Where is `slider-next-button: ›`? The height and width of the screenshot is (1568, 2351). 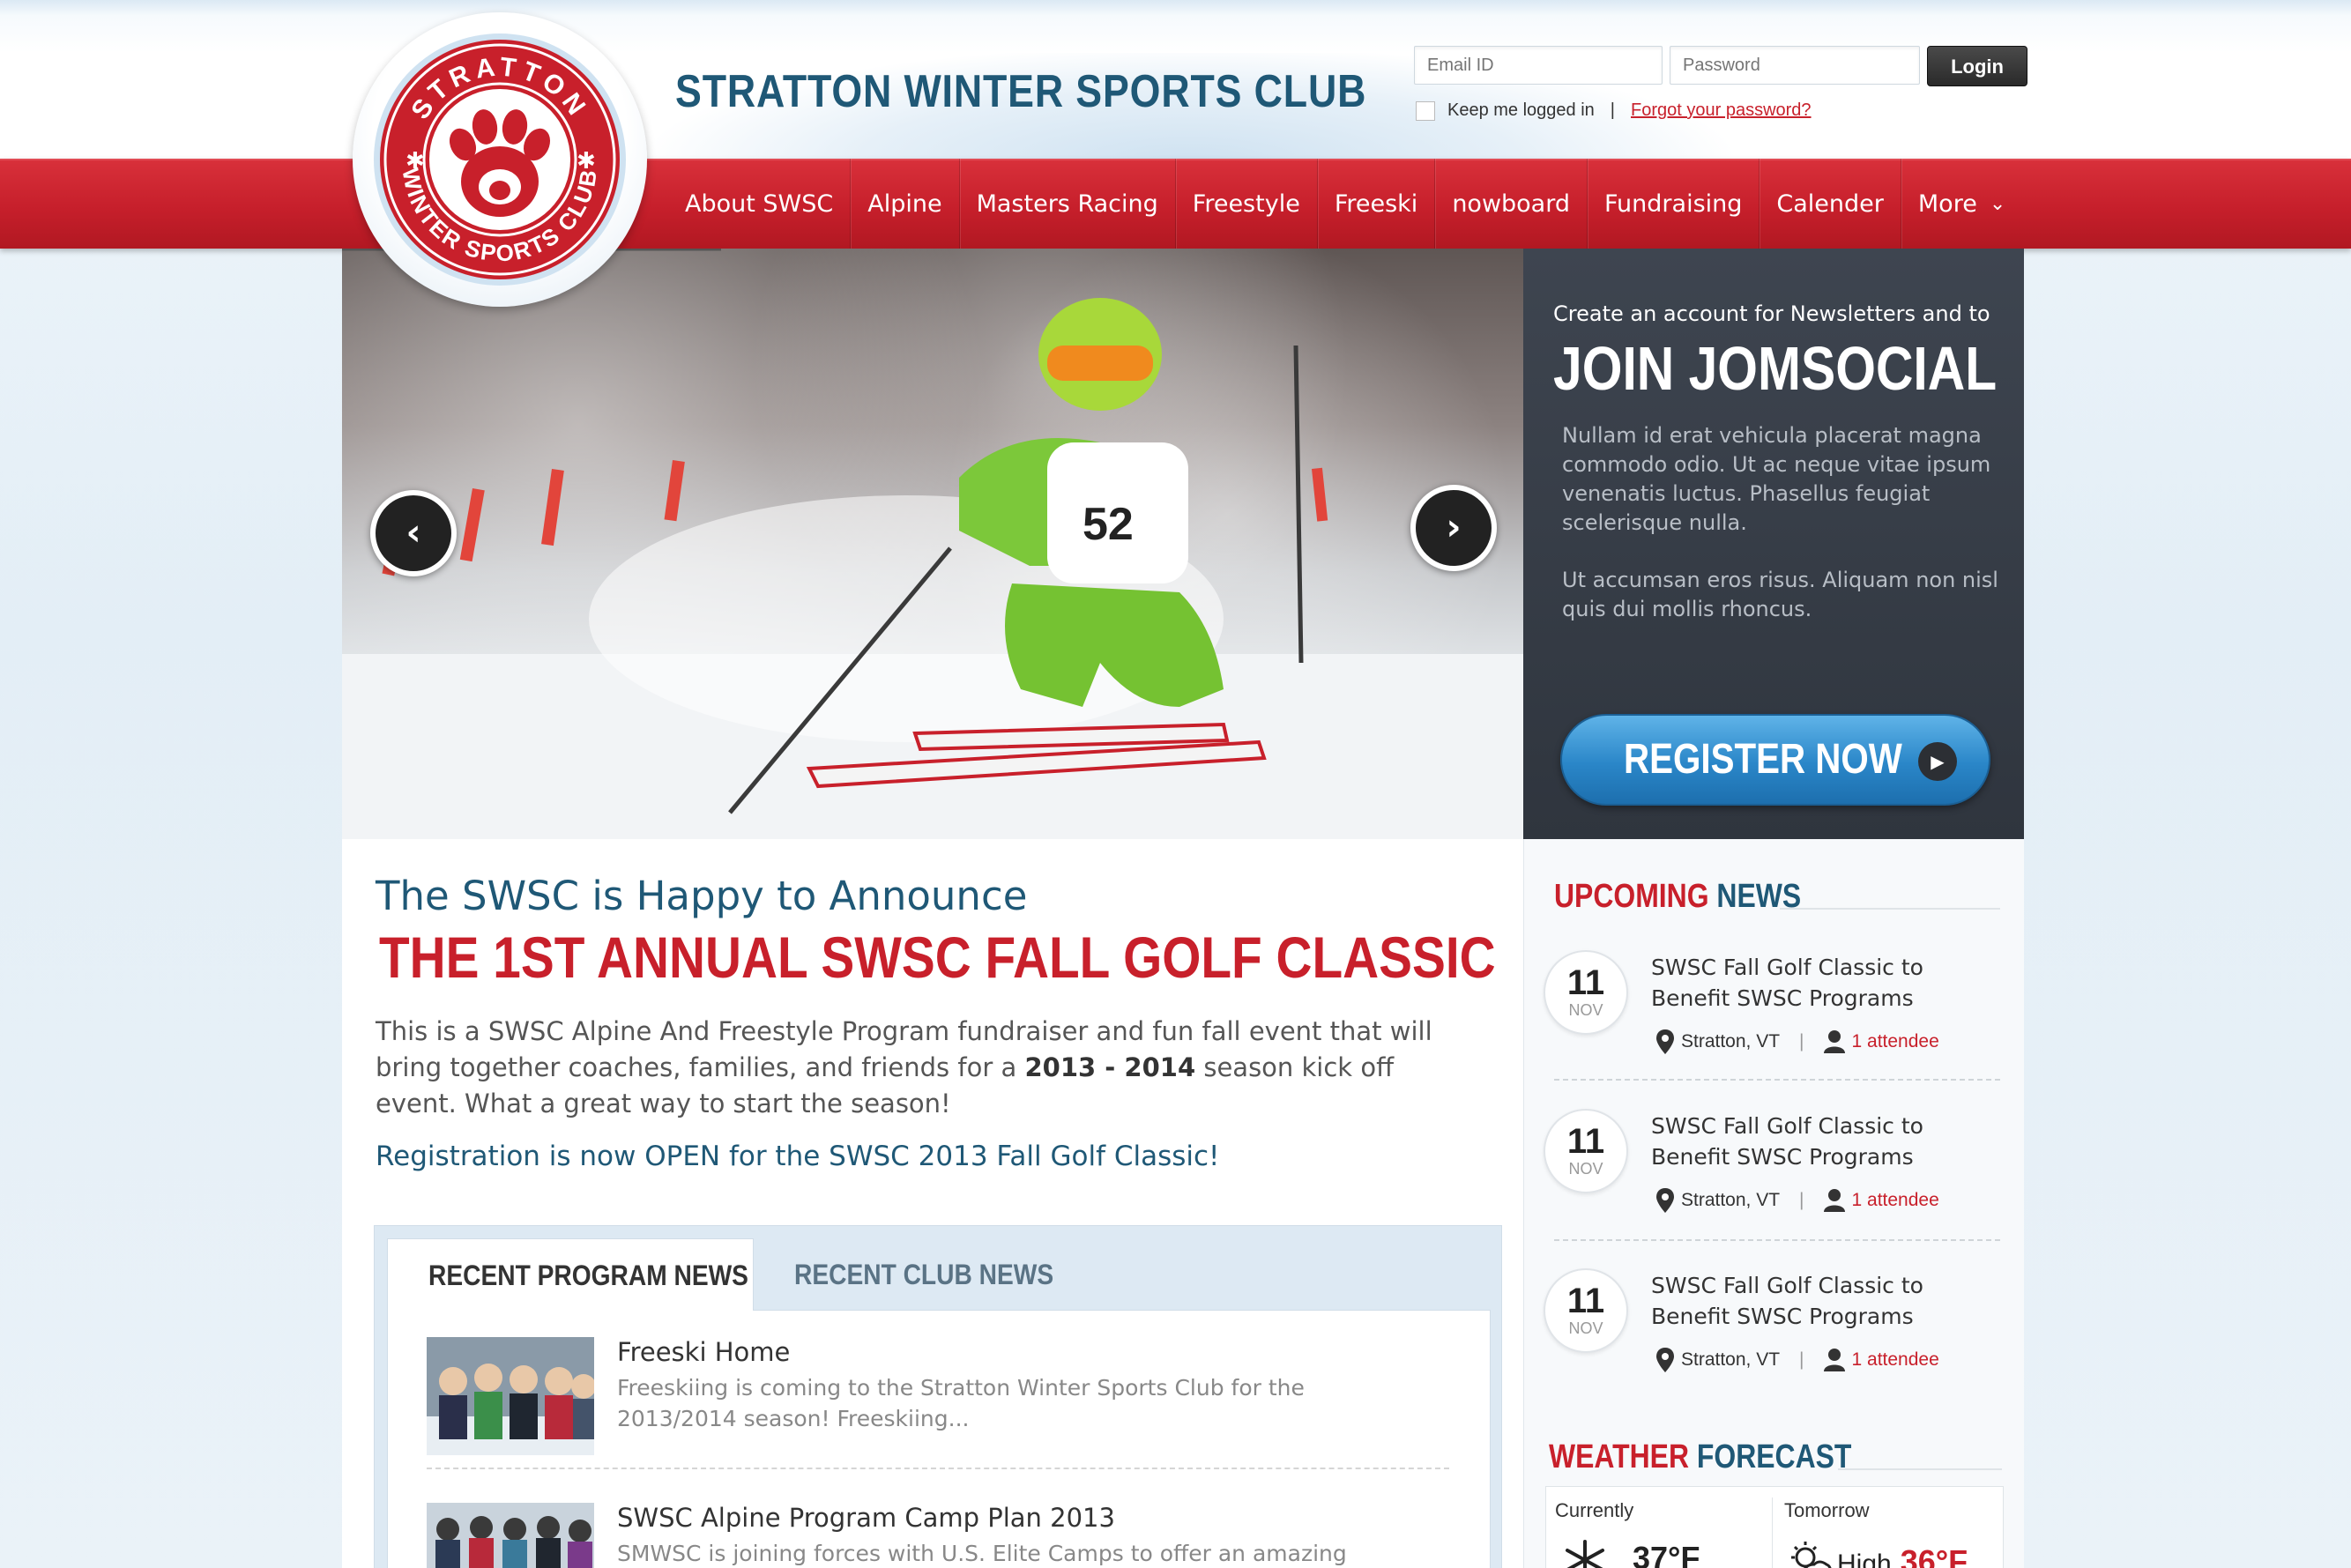
slider-next-button: › is located at coordinates (1453, 528).